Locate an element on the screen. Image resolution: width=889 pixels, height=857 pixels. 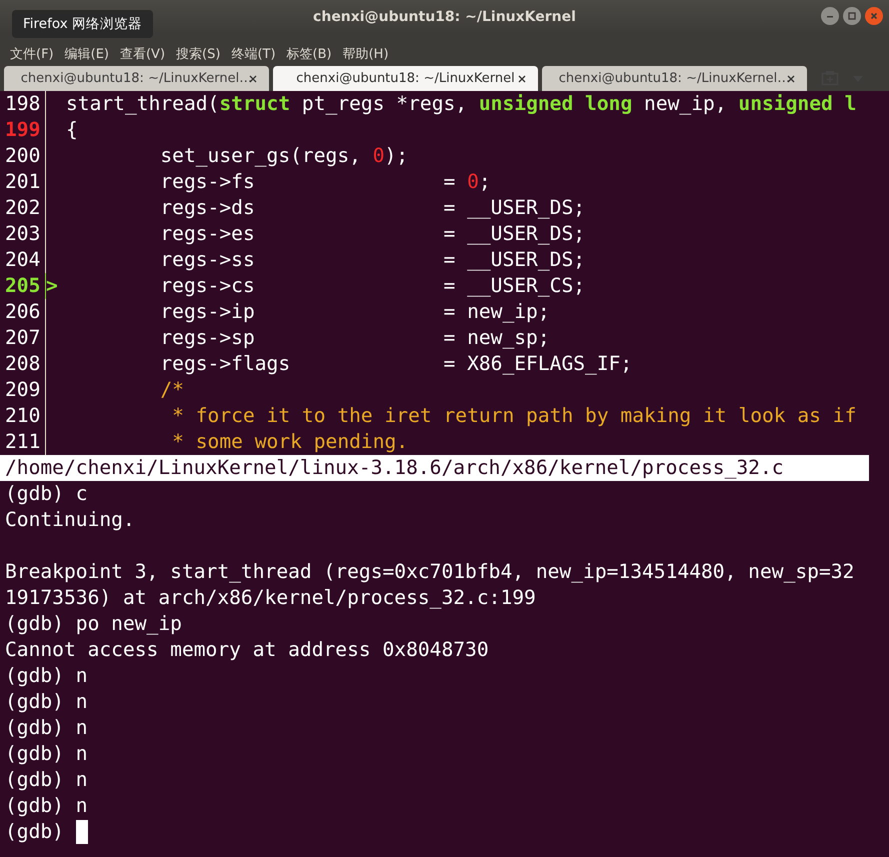
maximize-button is located at coordinates (852, 16).